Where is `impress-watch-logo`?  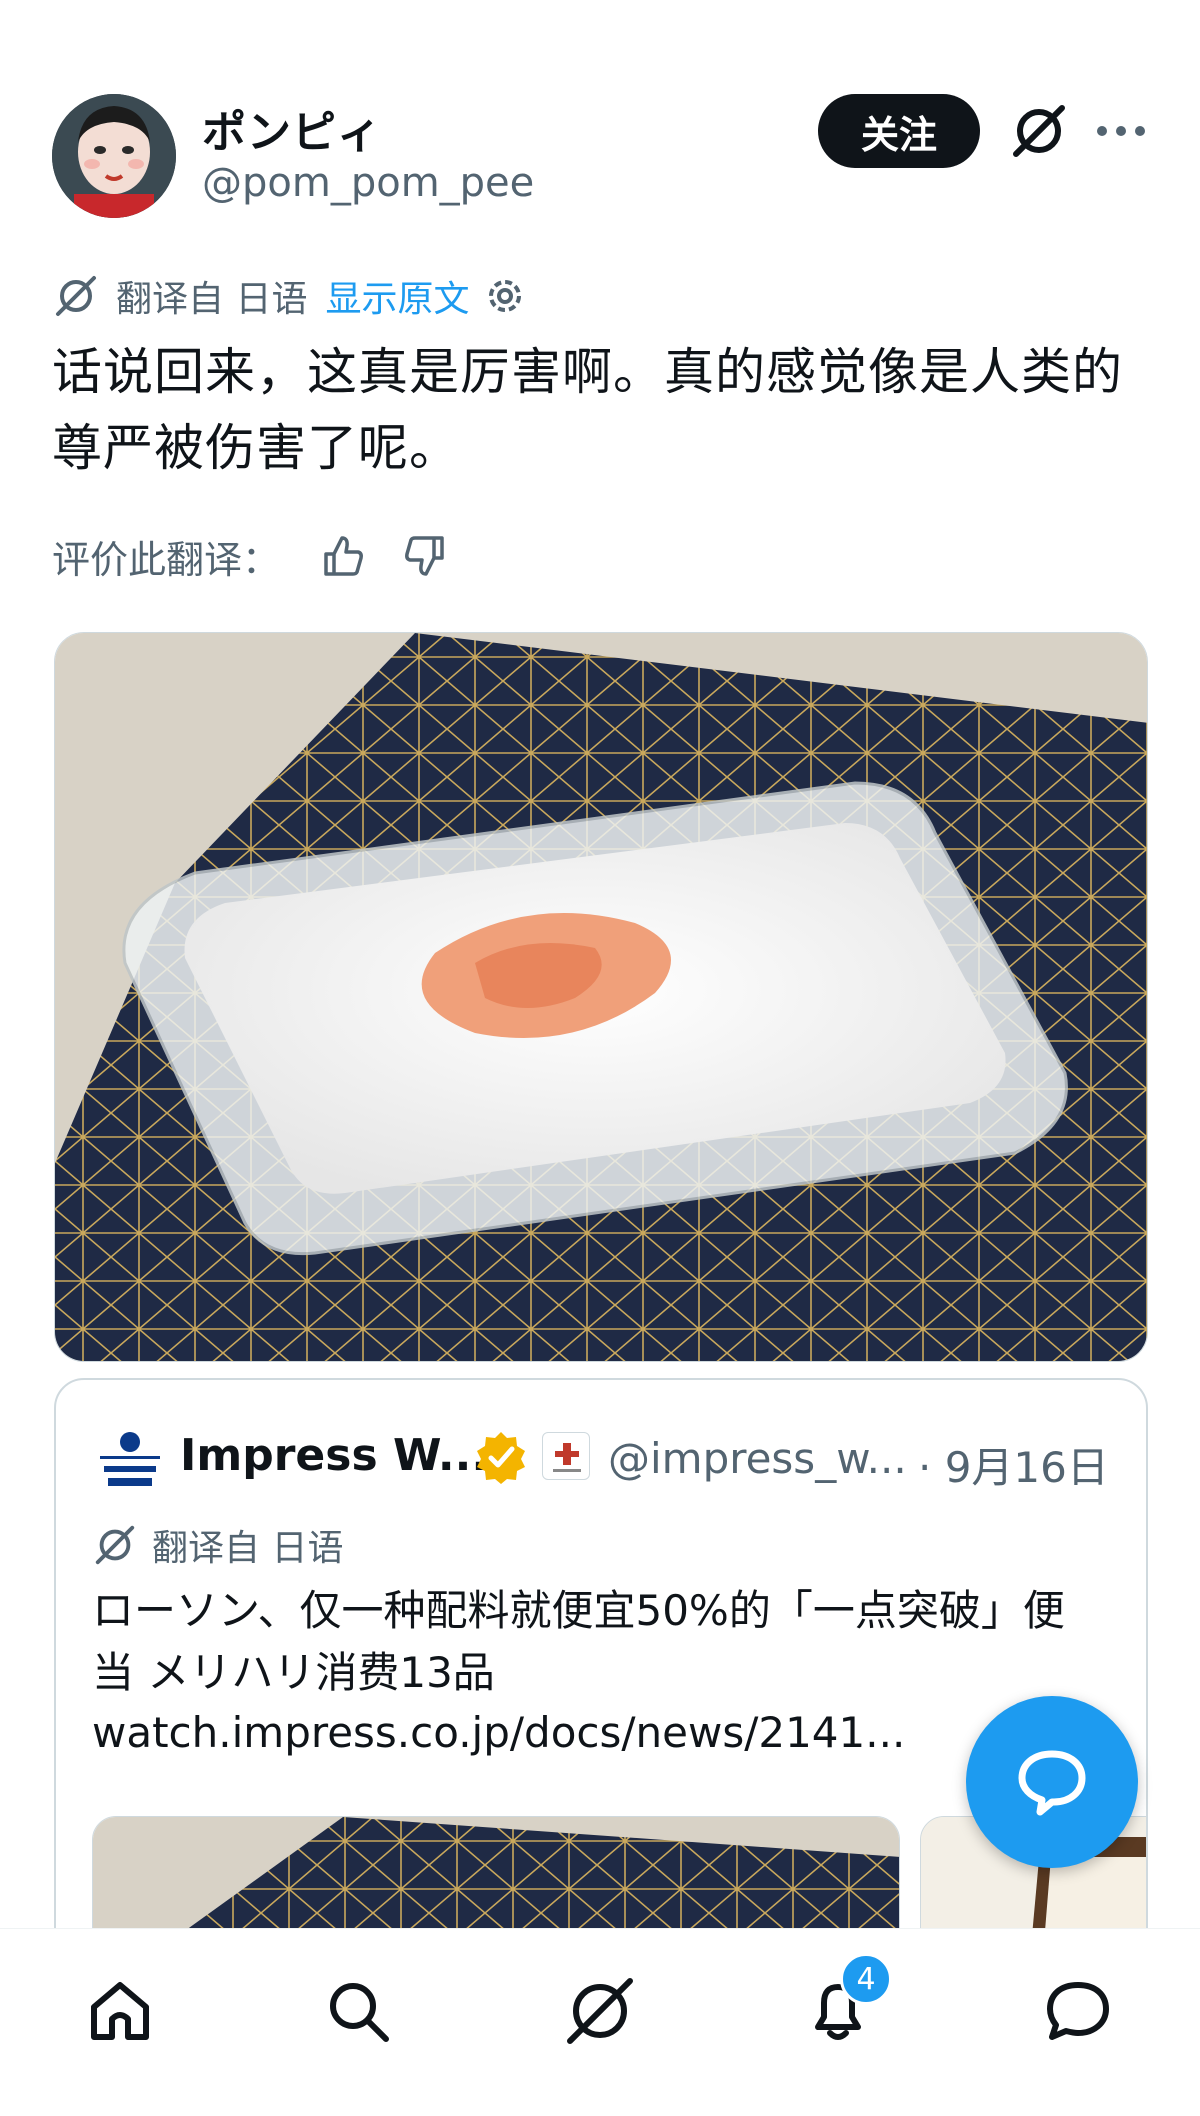
impress-watch-logo is located at coordinates (130, 1458).